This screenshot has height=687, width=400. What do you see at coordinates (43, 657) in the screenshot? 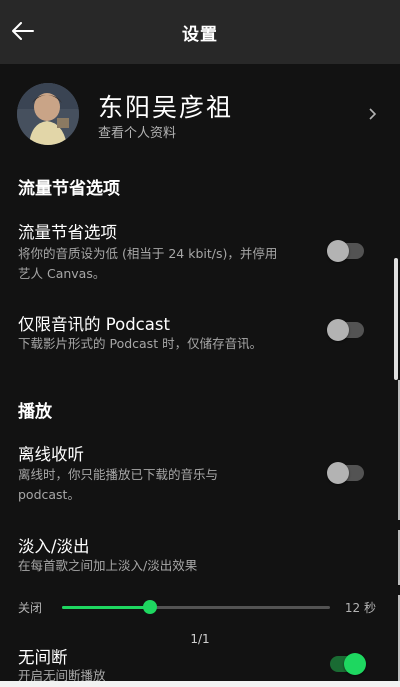
I see `gapless-title: 无间断` at bounding box center [43, 657].